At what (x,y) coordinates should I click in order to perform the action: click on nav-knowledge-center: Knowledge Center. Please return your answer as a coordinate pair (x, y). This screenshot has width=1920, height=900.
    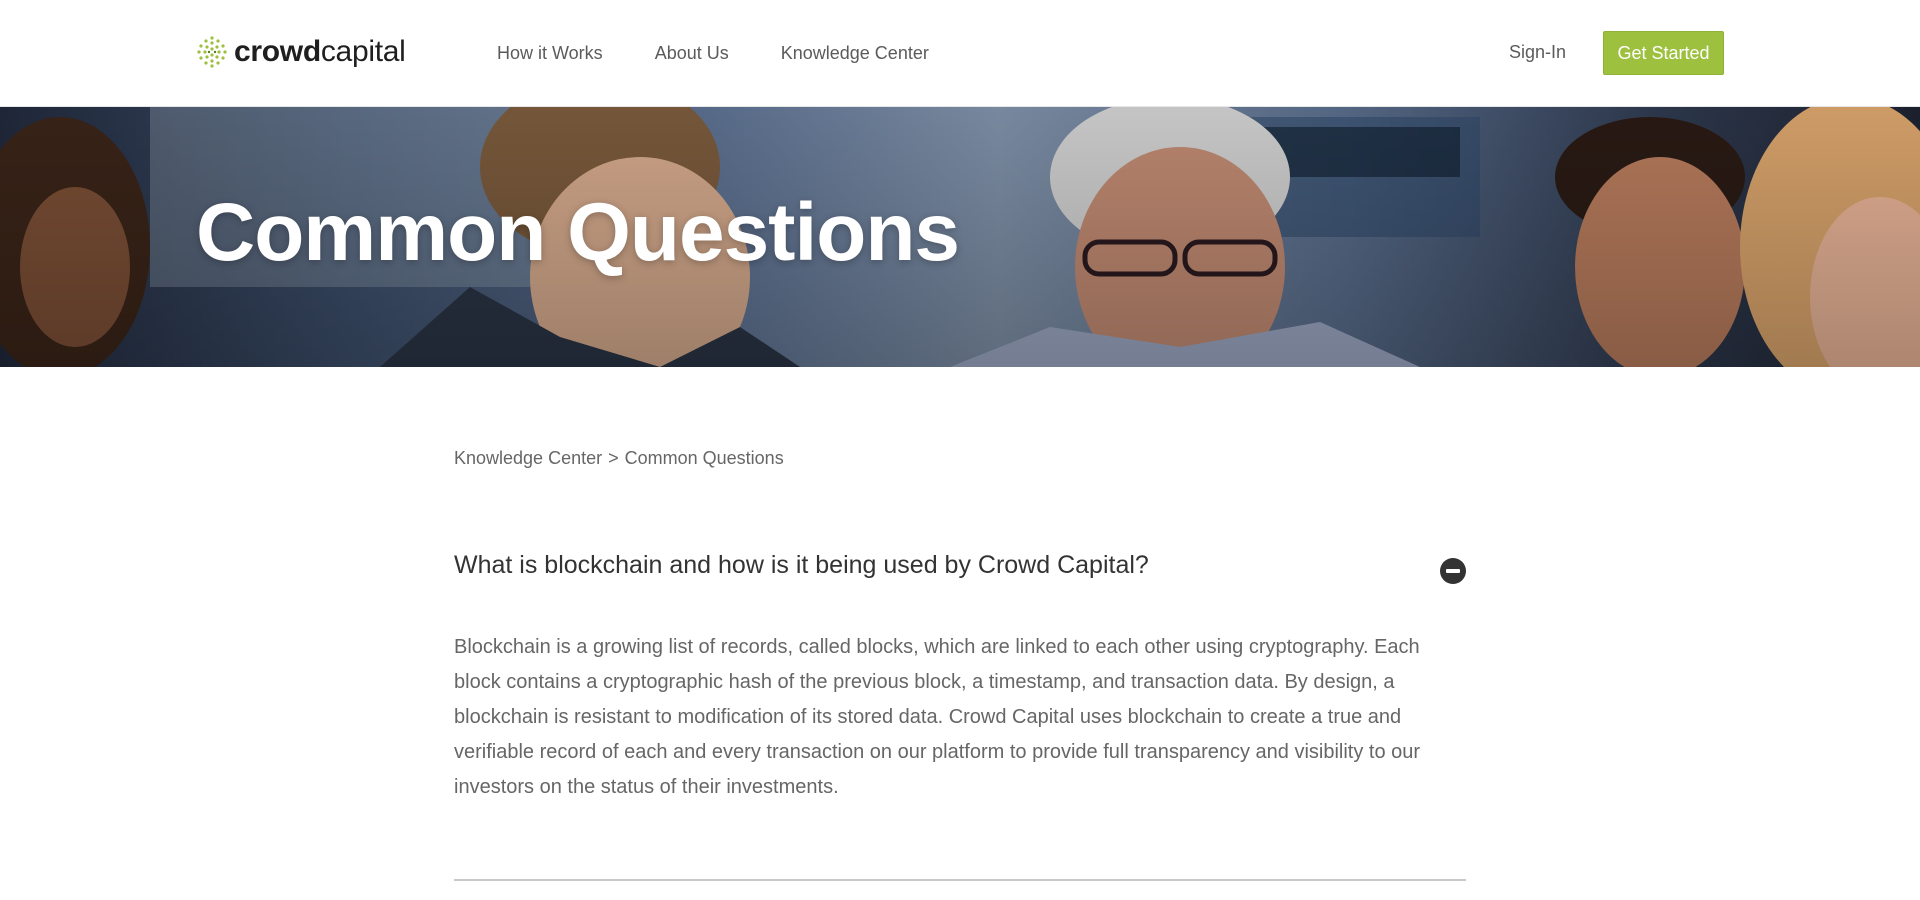
    Looking at the image, I should click on (855, 53).